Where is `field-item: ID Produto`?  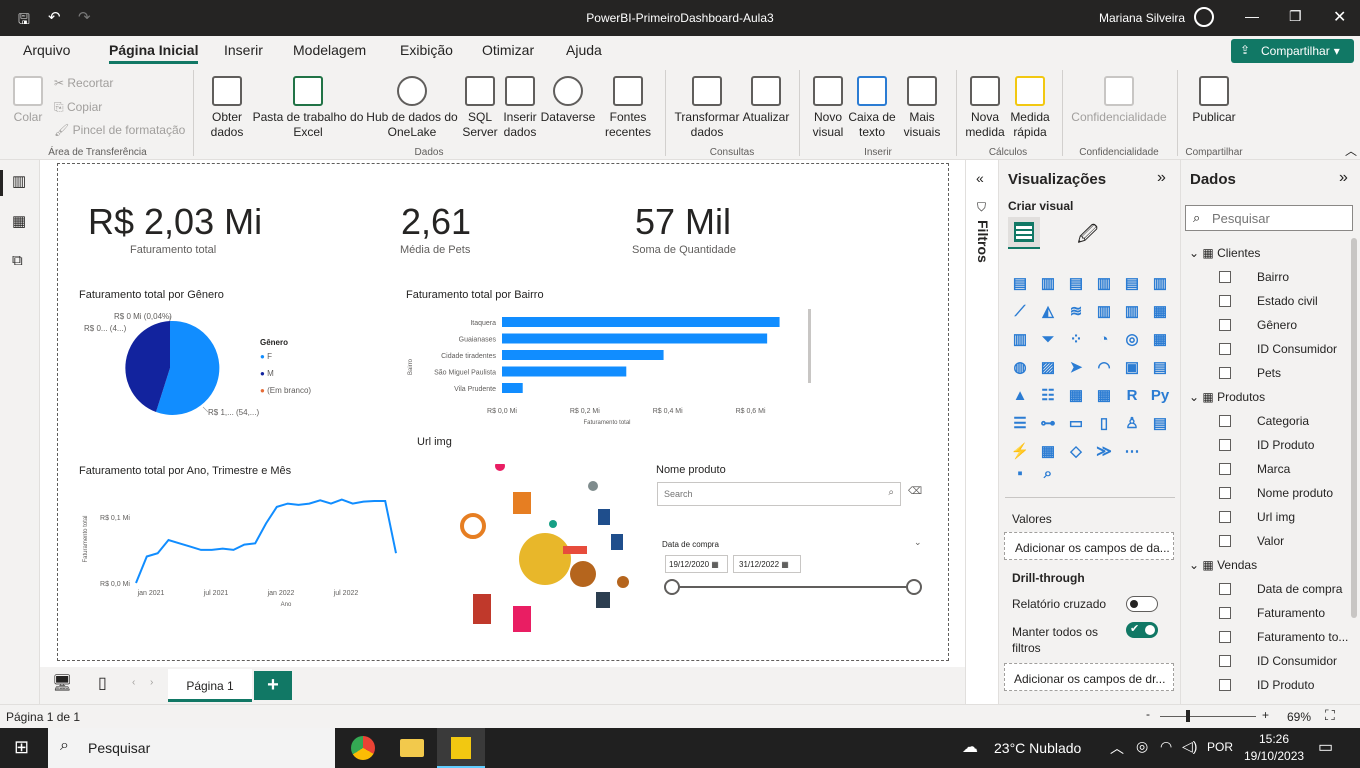 field-item: ID Produto is located at coordinates (1285, 447).